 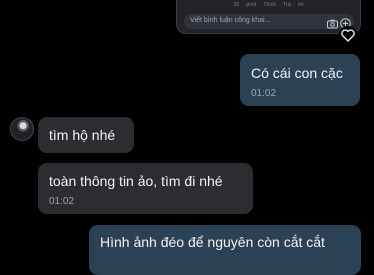 I want to click on incoming-message: tìm hộ nhé, so click(x=86, y=135).